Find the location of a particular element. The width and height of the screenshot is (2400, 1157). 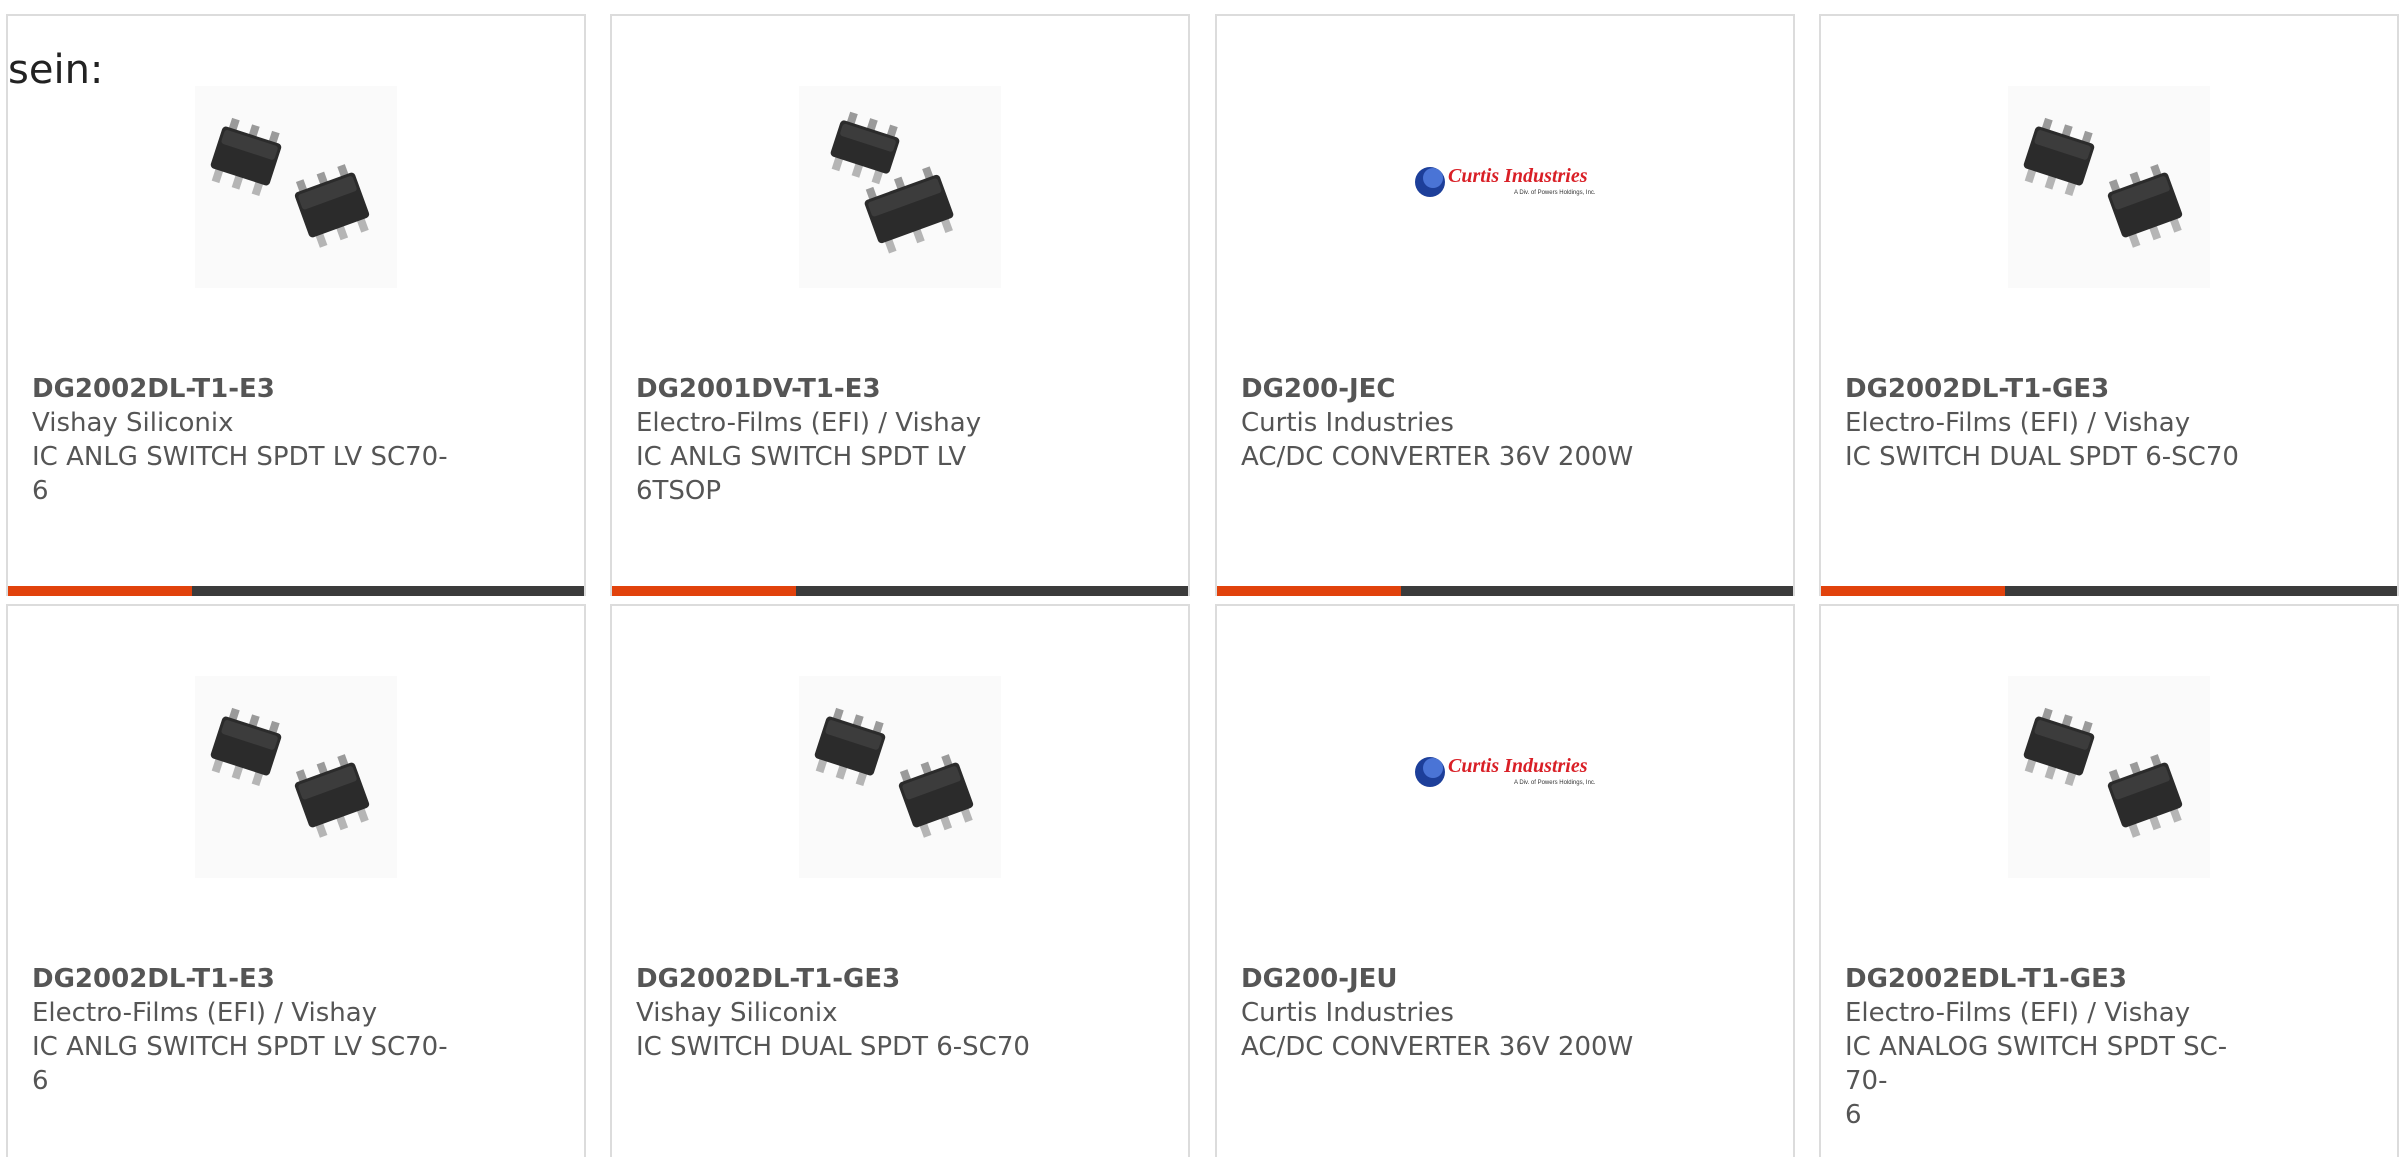

product-description: IC ANLG SWITCH SPDT LV 6TSOP is located at coordinates (801, 474).